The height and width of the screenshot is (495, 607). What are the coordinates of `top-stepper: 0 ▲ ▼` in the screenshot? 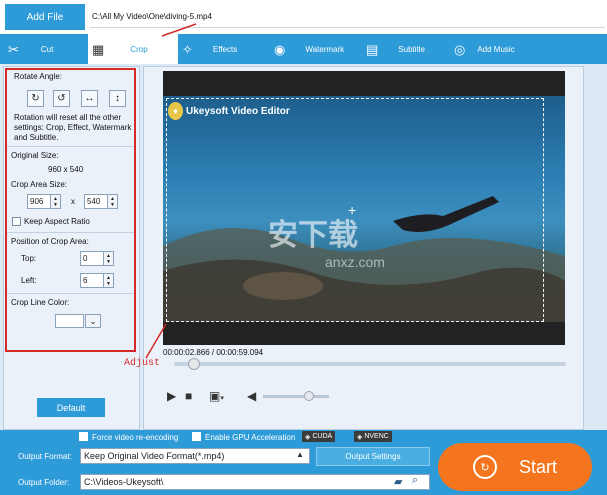 It's located at (97, 258).